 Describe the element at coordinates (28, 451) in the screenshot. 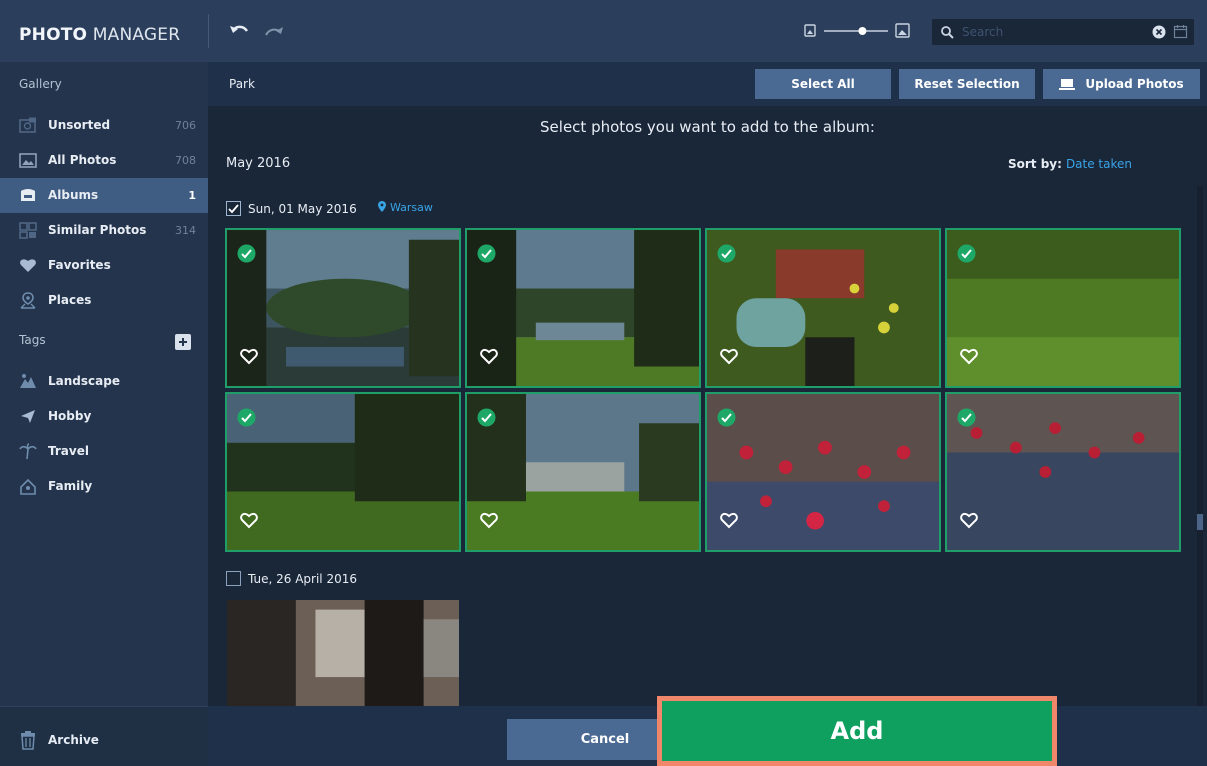

I see `palm-icon` at that location.